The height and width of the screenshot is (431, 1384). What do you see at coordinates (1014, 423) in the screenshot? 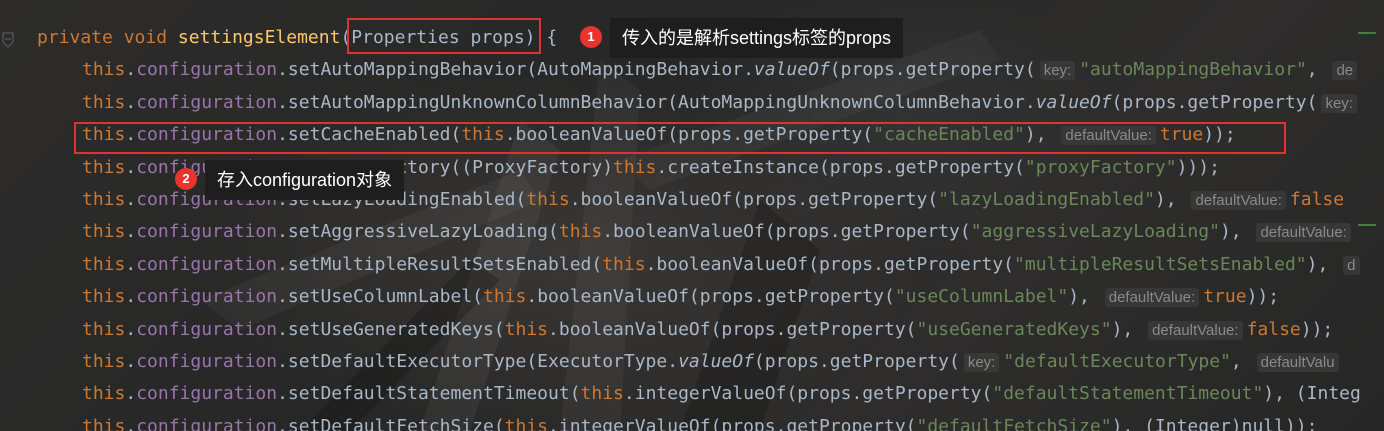
I see `string-literal: "defaultFetchSize"` at bounding box center [1014, 423].